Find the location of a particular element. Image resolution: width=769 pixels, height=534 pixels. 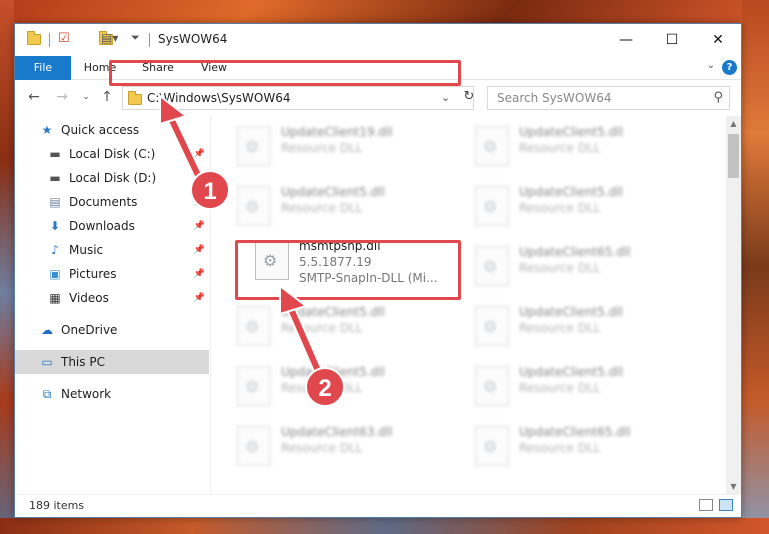

sidebar-item-label: OneDrive is located at coordinates (89, 330).